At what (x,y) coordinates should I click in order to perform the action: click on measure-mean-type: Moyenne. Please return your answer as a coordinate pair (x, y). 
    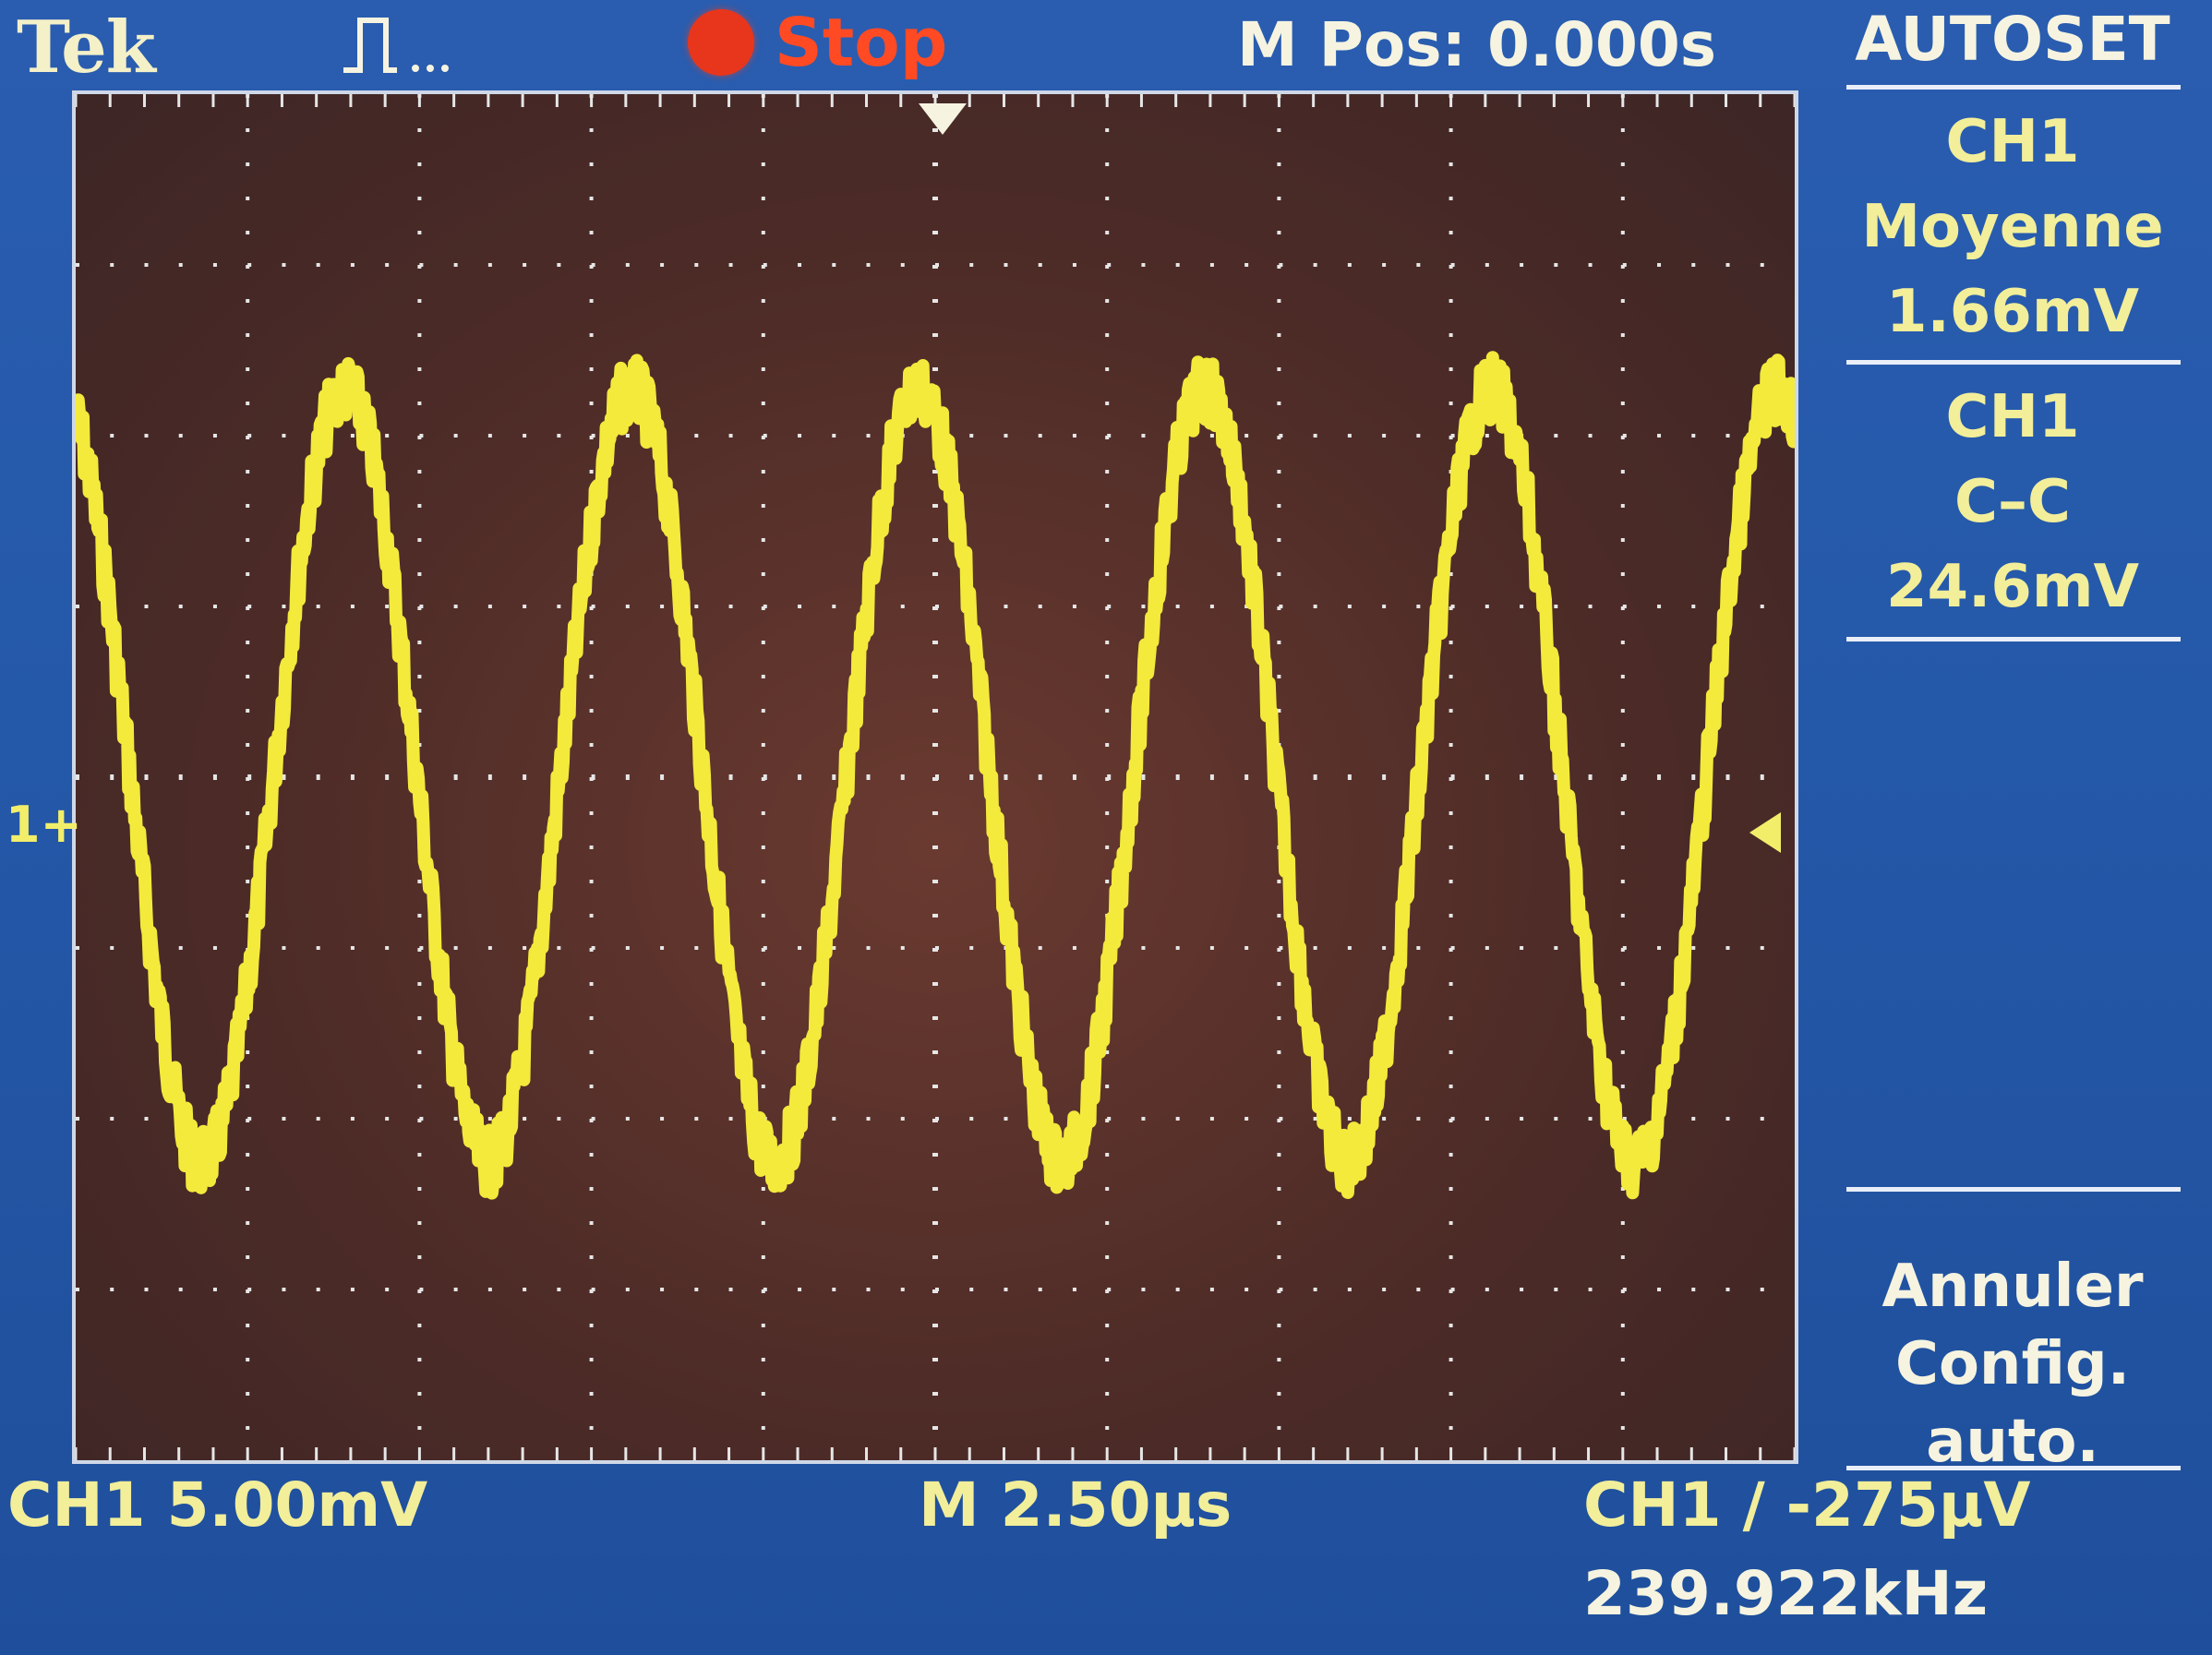
    Looking at the image, I should click on (2012, 227).